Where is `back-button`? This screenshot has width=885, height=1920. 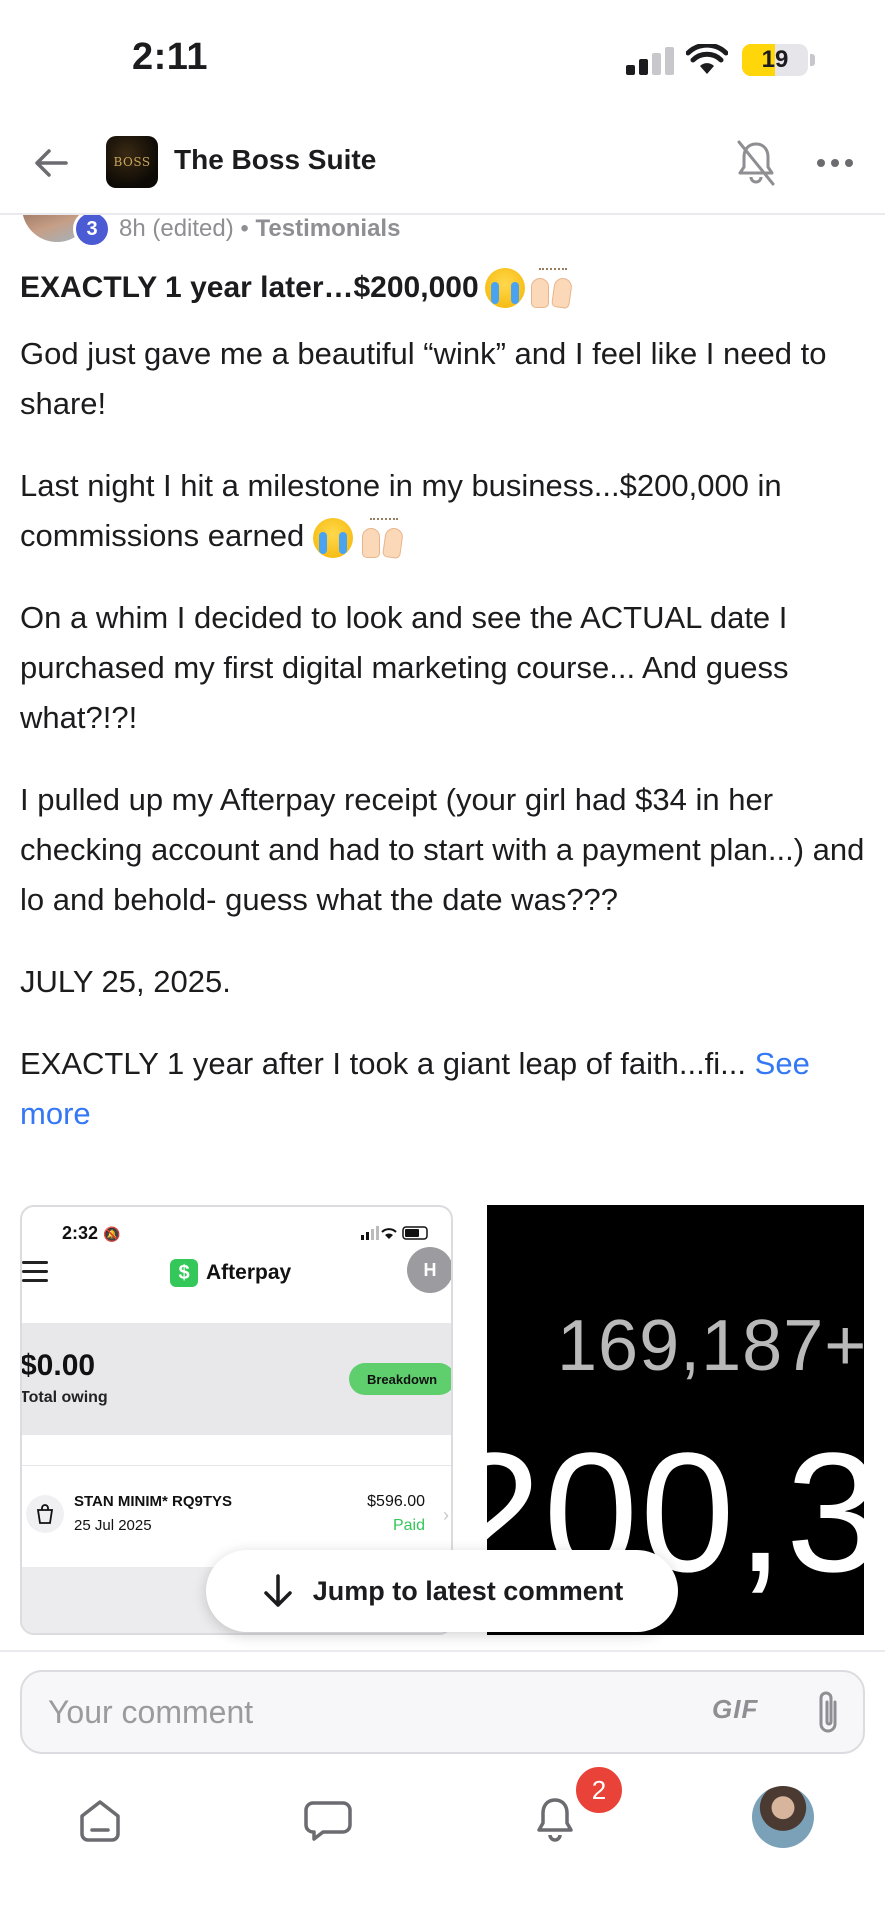
back-button is located at coordinates (51, 163).